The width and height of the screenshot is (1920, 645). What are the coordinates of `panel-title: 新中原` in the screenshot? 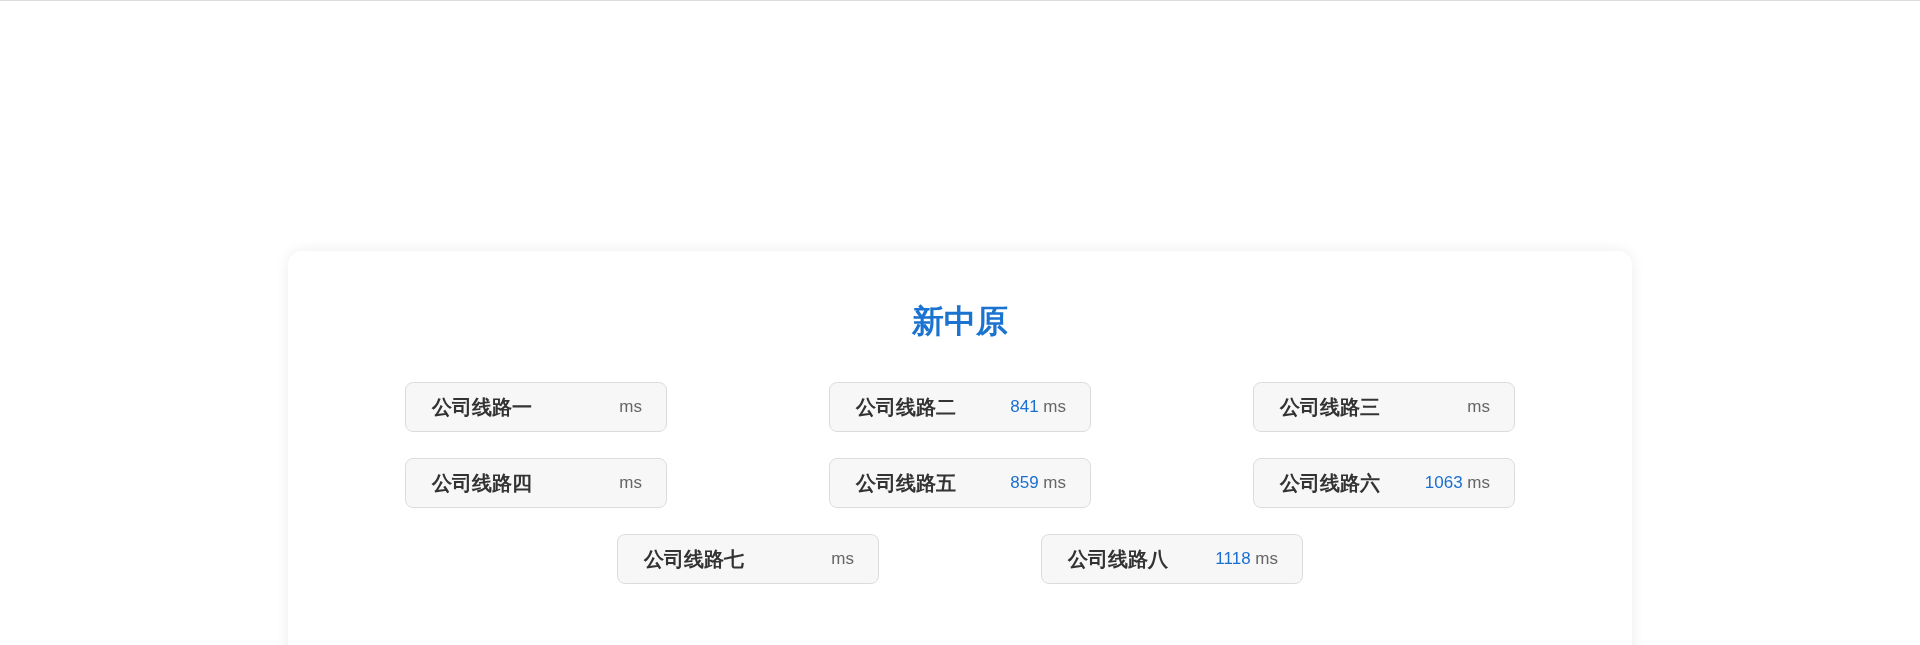 It's located at (960, 321).